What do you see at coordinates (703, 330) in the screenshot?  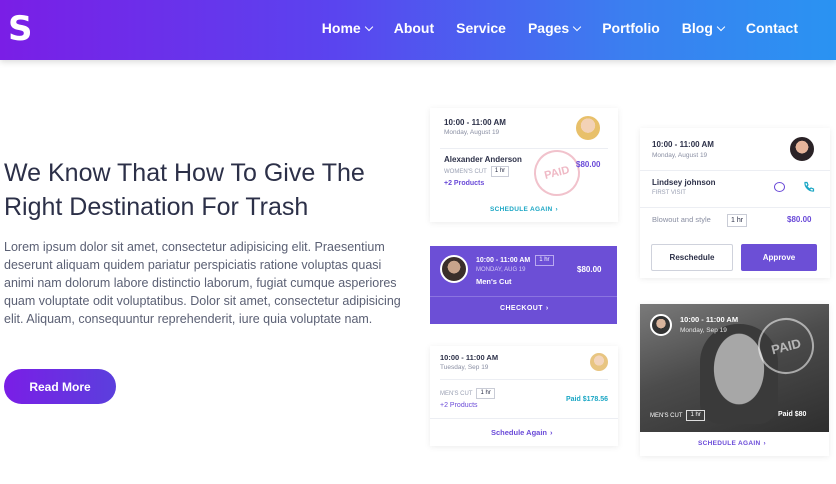 I see `card5-date: Monday, Sep 19` at bounding box center [703, 330].